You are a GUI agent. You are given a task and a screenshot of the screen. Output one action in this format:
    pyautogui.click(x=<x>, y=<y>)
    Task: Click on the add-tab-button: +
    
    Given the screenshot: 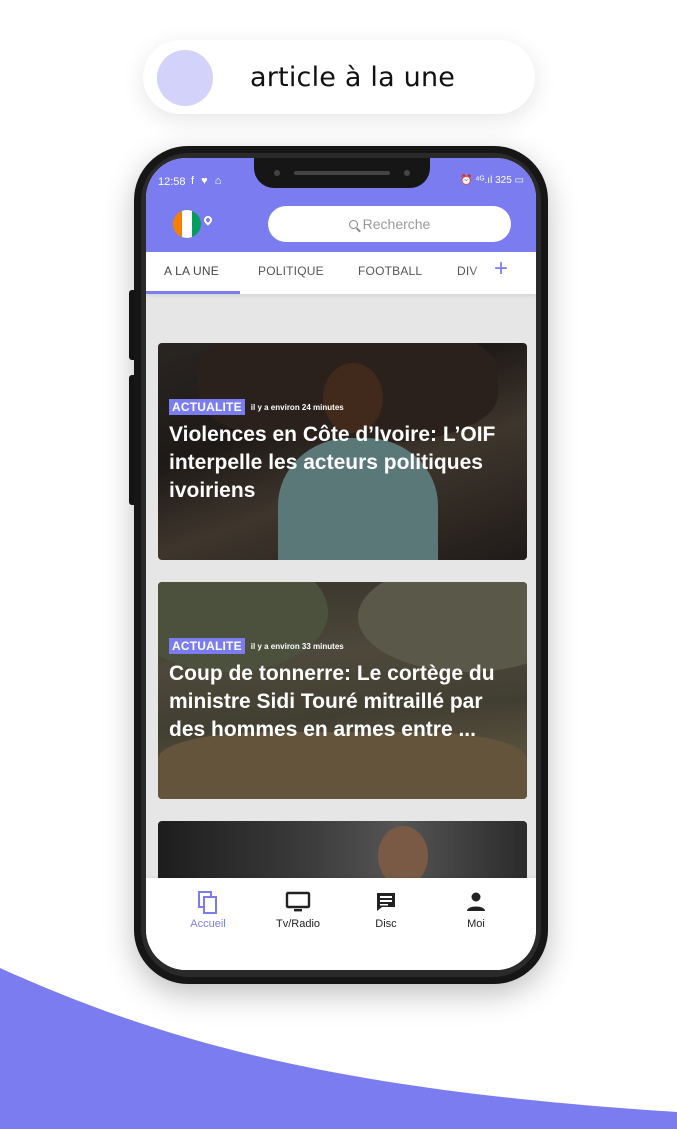 What is the action you would take?
    pyautogui.click(x=501, y=269)
    